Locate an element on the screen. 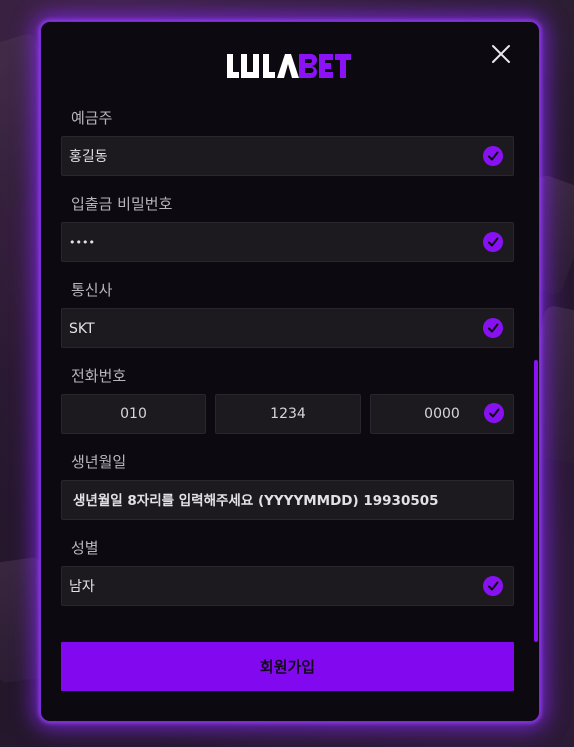  phone-label: 전화번호 is located at coordinates (99, 376).